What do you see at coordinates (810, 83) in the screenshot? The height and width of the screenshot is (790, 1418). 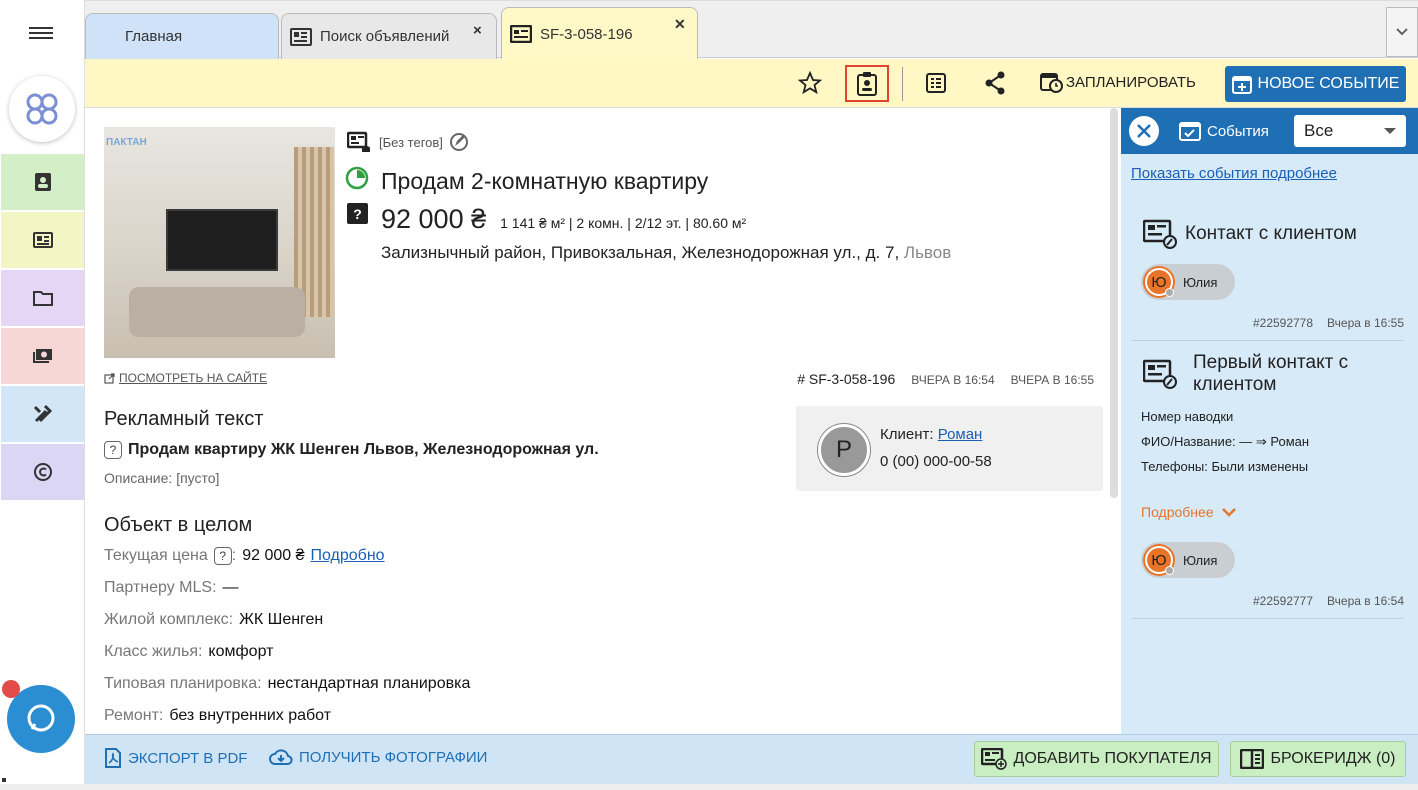 I see `star-icon` at bounding box center [810, 83].